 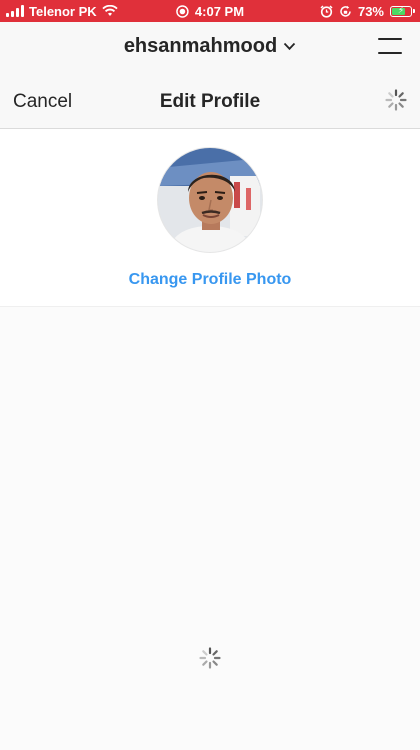 I want to click on change-profile-photo-button: Change Profile Photo, so click(x=210, y=280).